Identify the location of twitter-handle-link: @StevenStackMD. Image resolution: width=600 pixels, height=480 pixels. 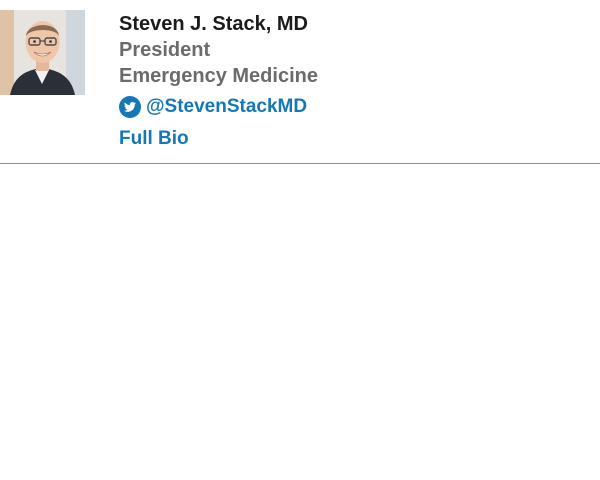
(226, 107).